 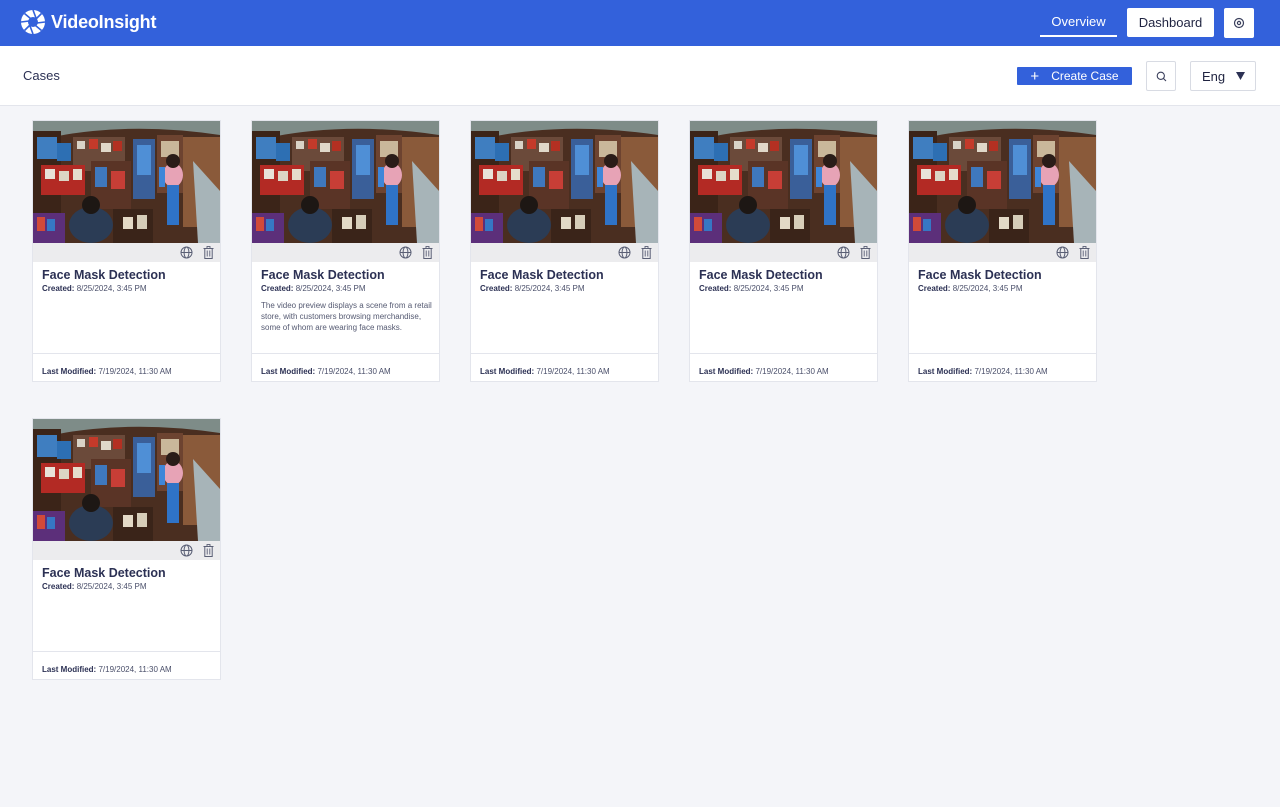 I want to click on search-button, so click(x=1161, y=76).